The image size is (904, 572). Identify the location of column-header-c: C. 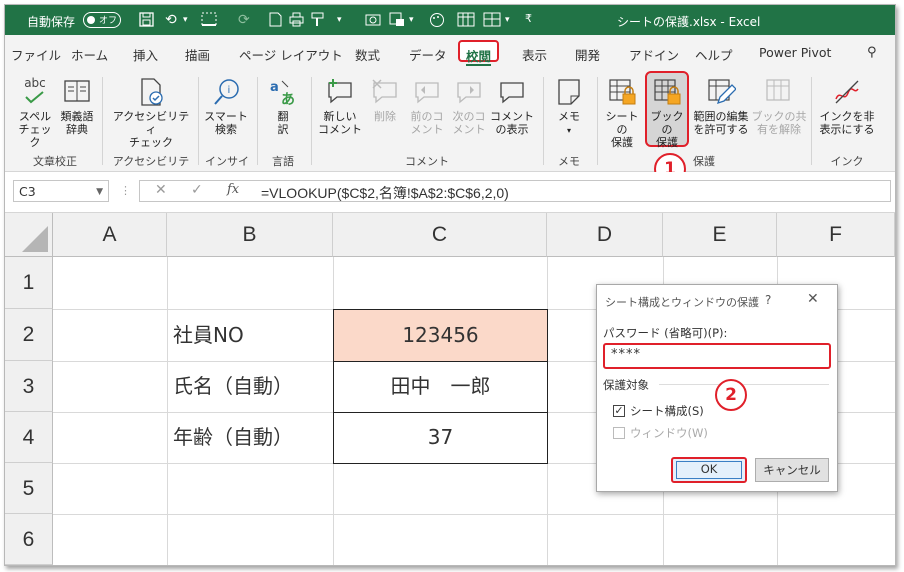
(440, 235).